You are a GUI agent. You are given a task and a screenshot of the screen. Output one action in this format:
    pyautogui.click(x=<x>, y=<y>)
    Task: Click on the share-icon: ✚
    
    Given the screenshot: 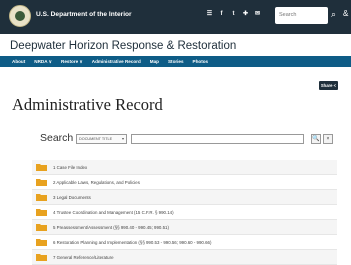 What is the action you would take?
    pyautogui.click(x=245, y=14)
    